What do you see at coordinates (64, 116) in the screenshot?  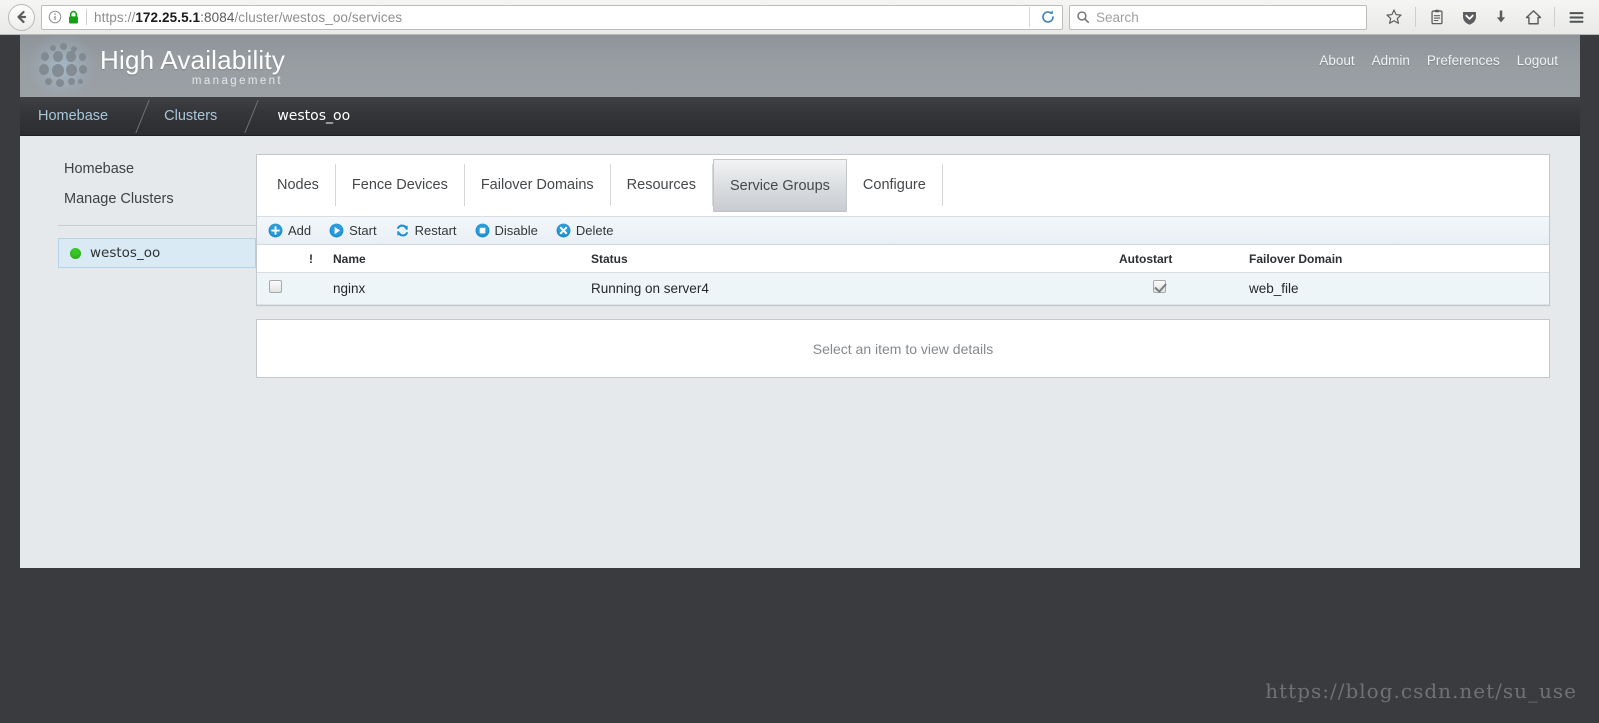 I see `breadcrumb-homebase: Homebase` at bounding box center [64, 116].